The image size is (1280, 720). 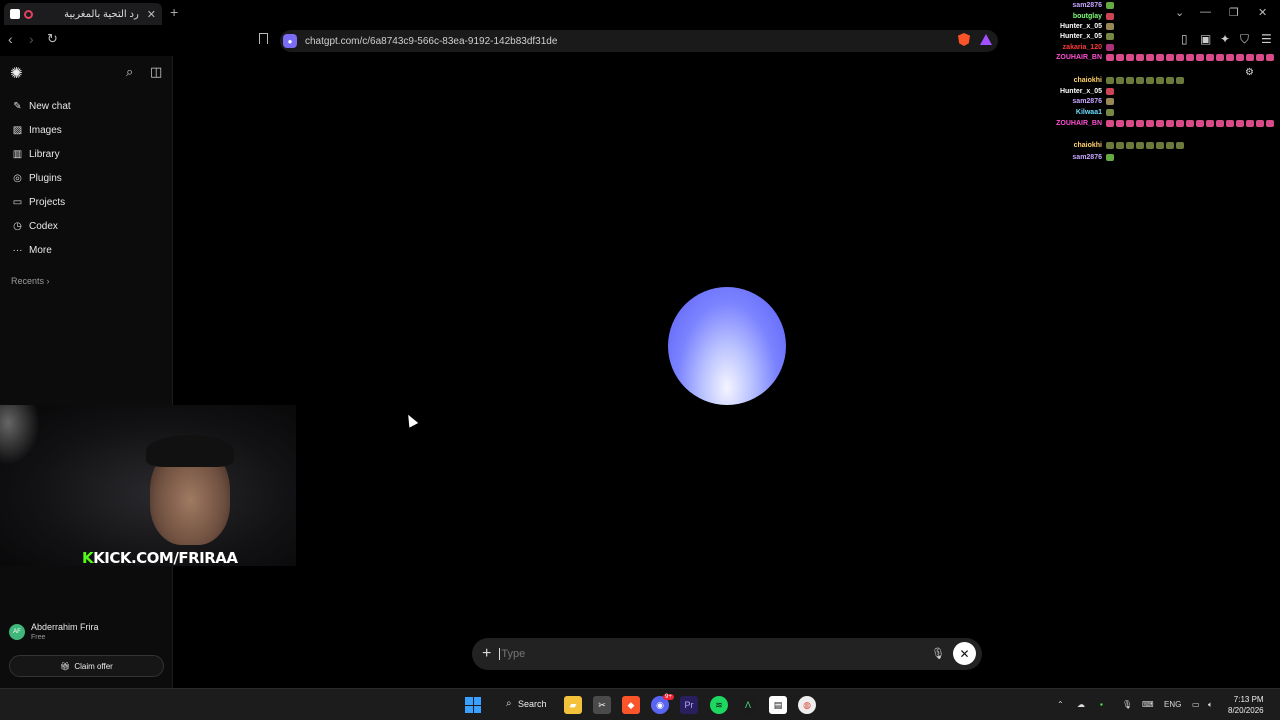 I want to click on keyboard-icon: ⌨, so click(x=1148, y=704).